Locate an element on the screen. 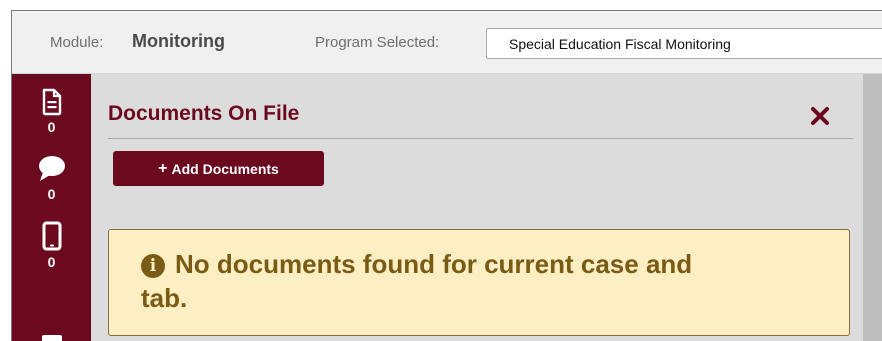 This screenshot has width=882, height=341. program-label: Program Selected: is located at coordinates (377, 42).